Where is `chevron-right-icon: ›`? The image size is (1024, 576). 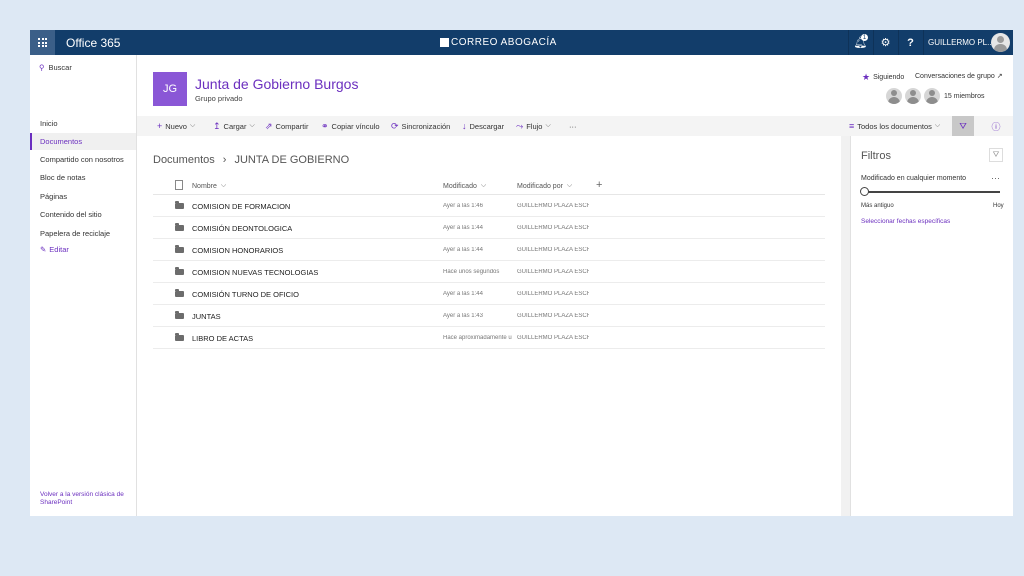
chevron-right-icon: › is located at coordinates (224, 160).